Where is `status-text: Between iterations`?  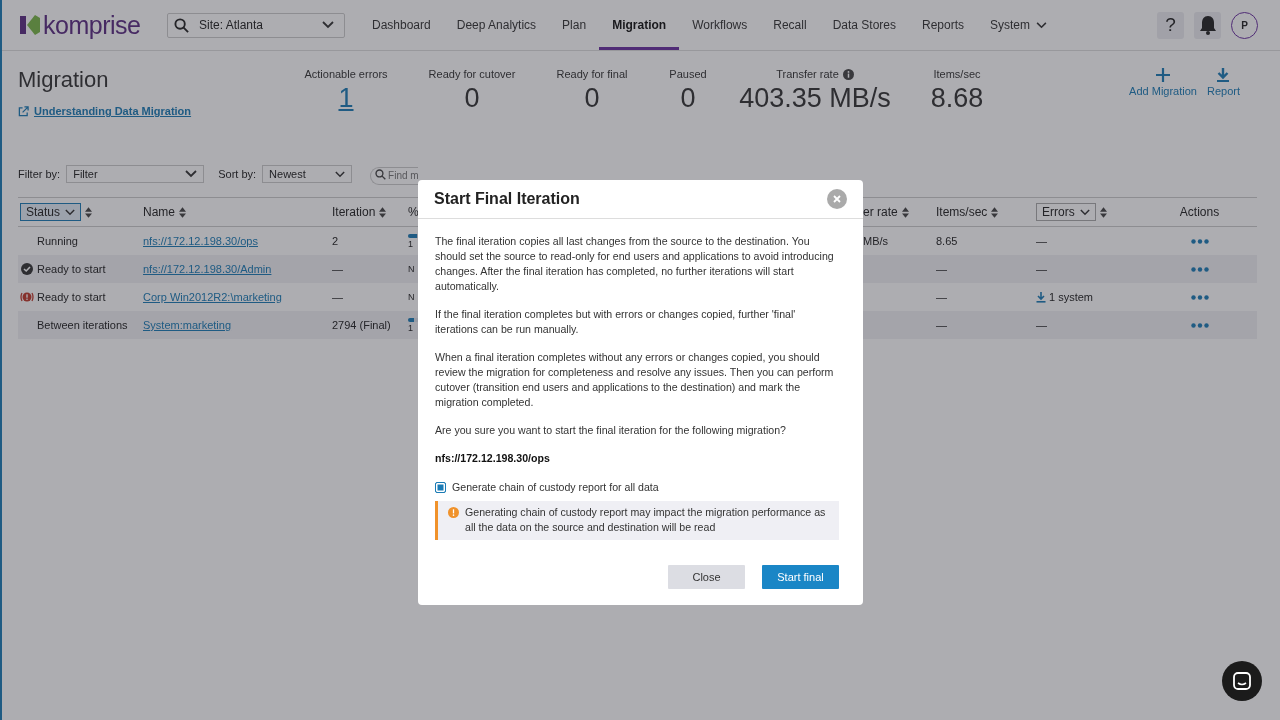 status-text: Between iterations is located at coordinates (82, 325).